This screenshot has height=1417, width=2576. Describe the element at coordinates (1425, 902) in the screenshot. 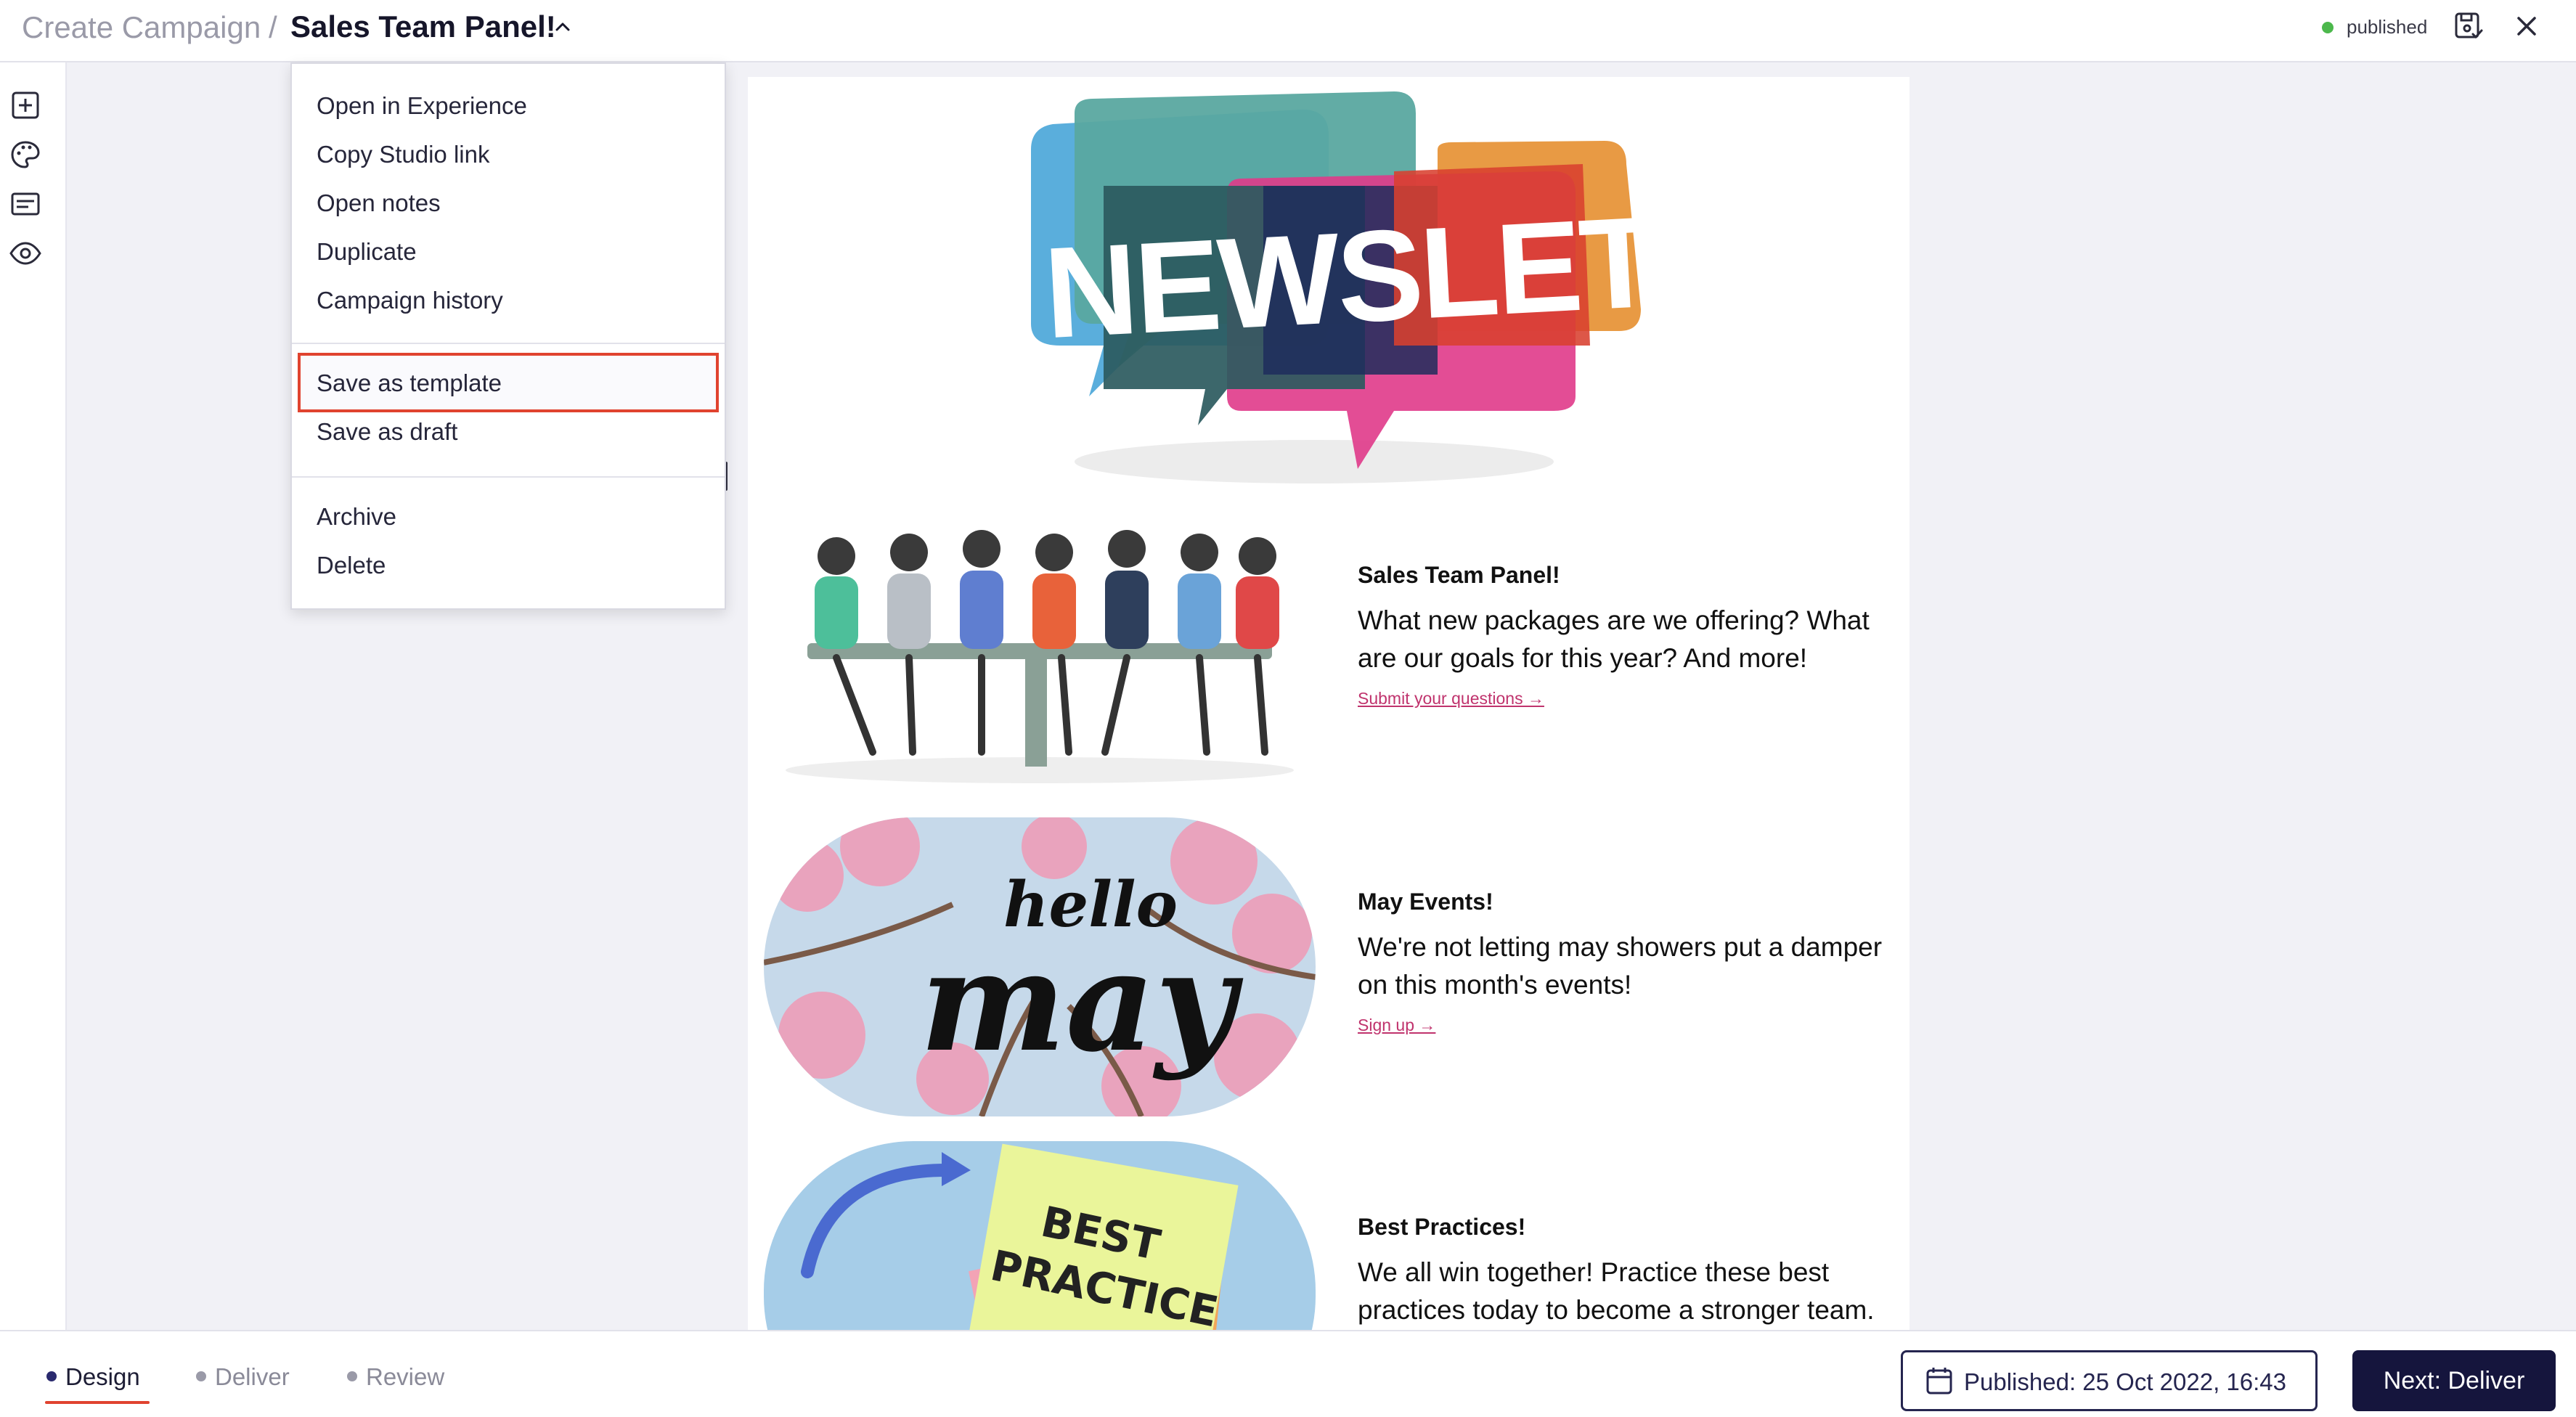

I see `section-title: May Events!` at that location.